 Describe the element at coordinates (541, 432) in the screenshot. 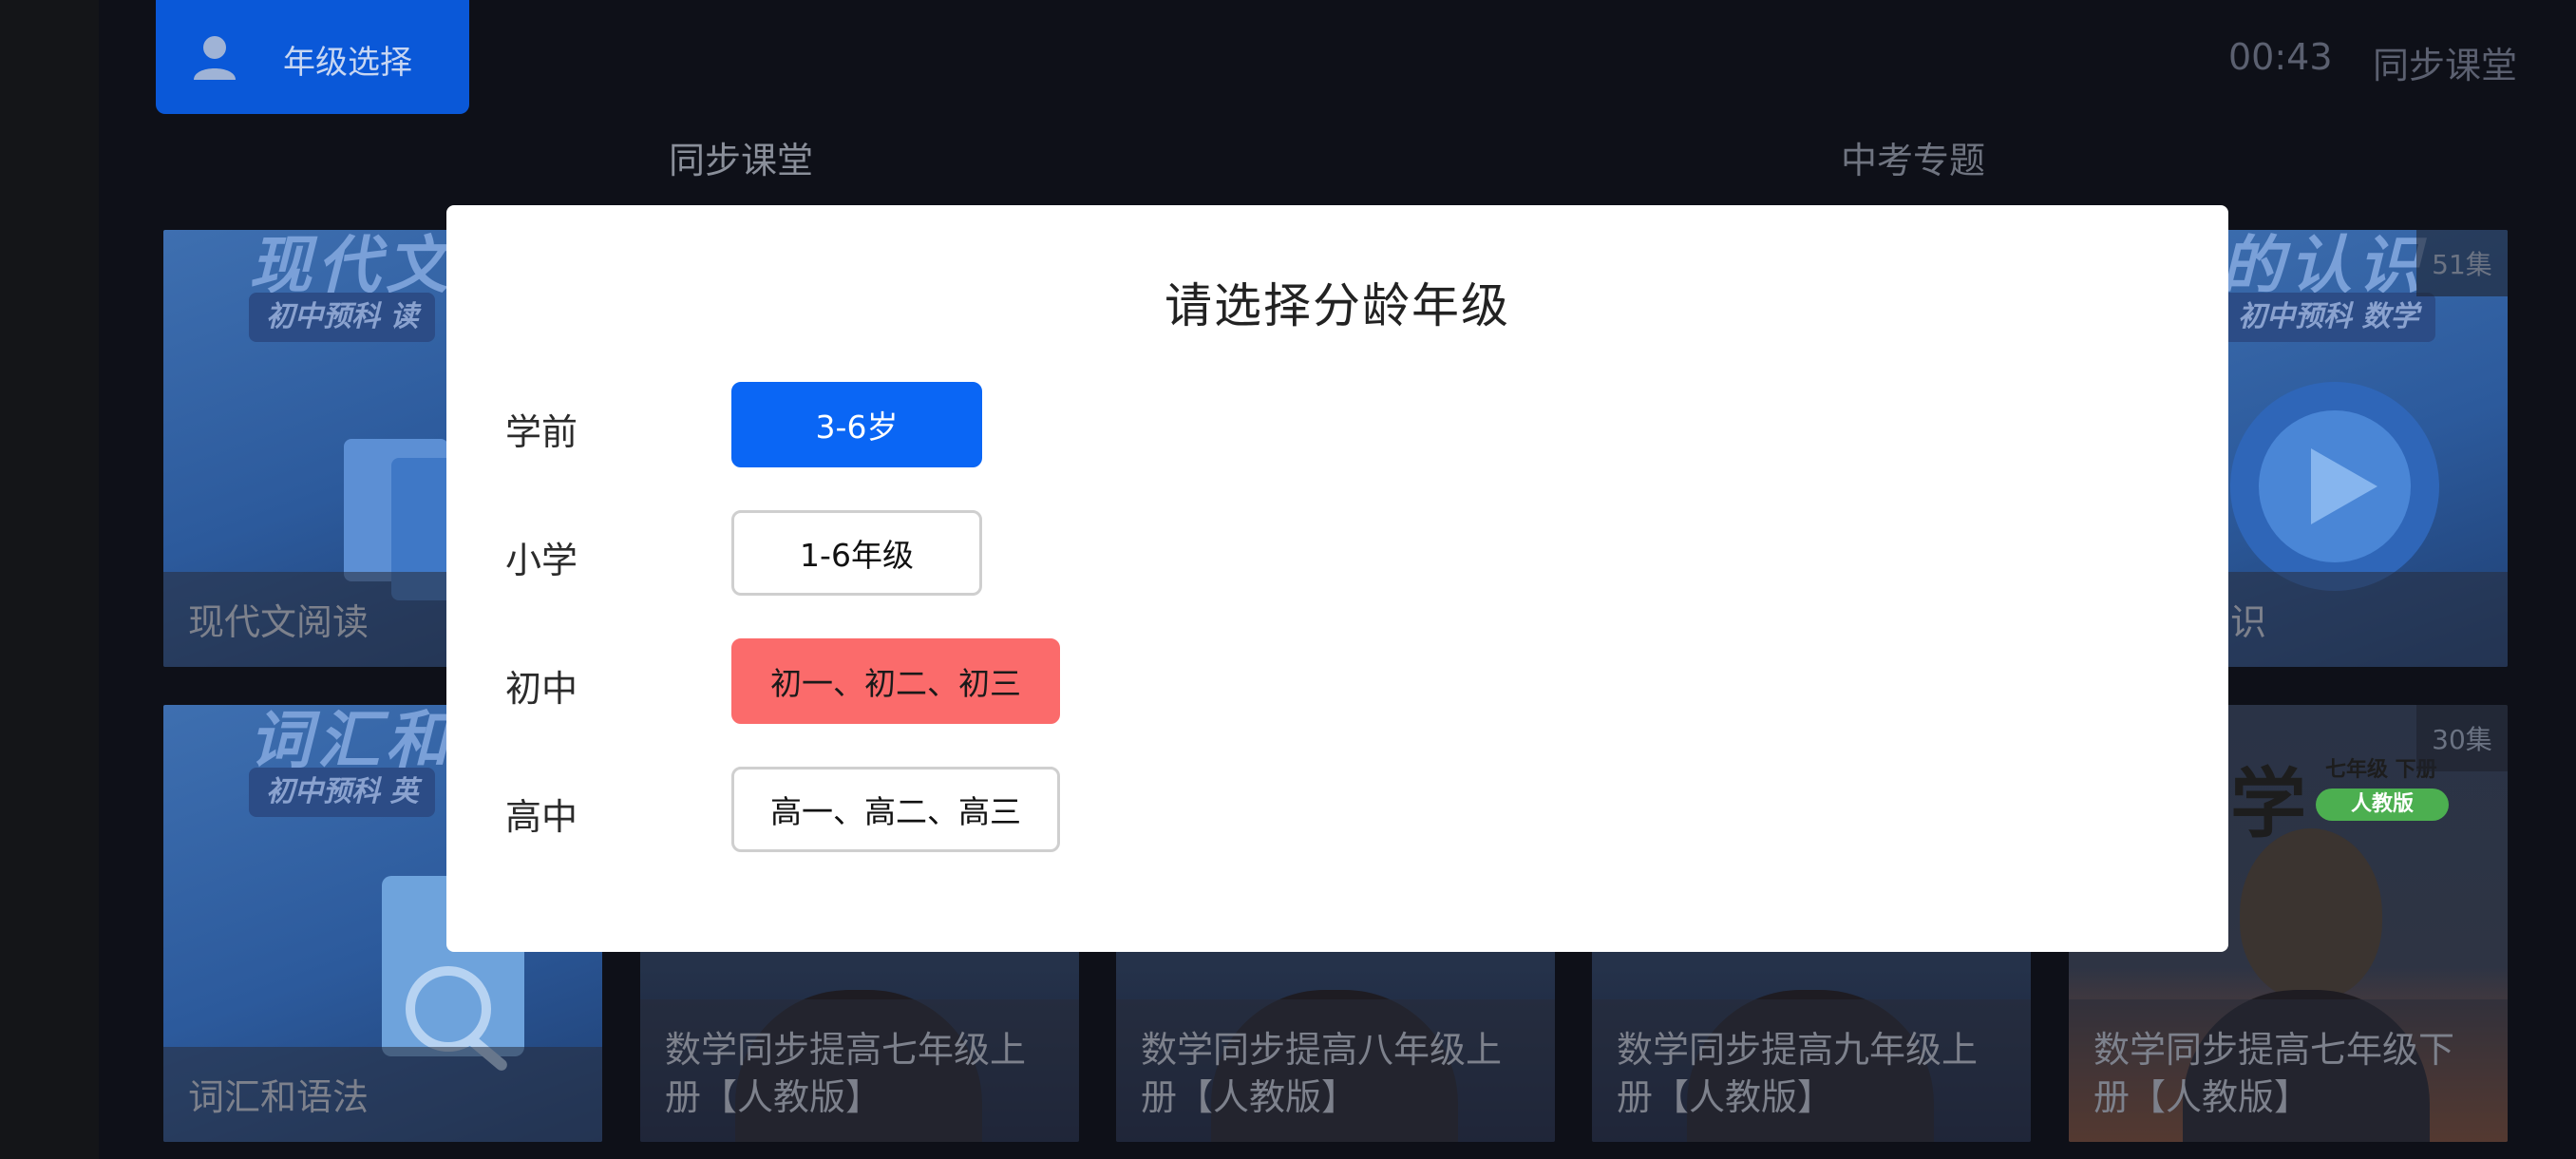

I see `row-label-preschool: 学前` at that location.